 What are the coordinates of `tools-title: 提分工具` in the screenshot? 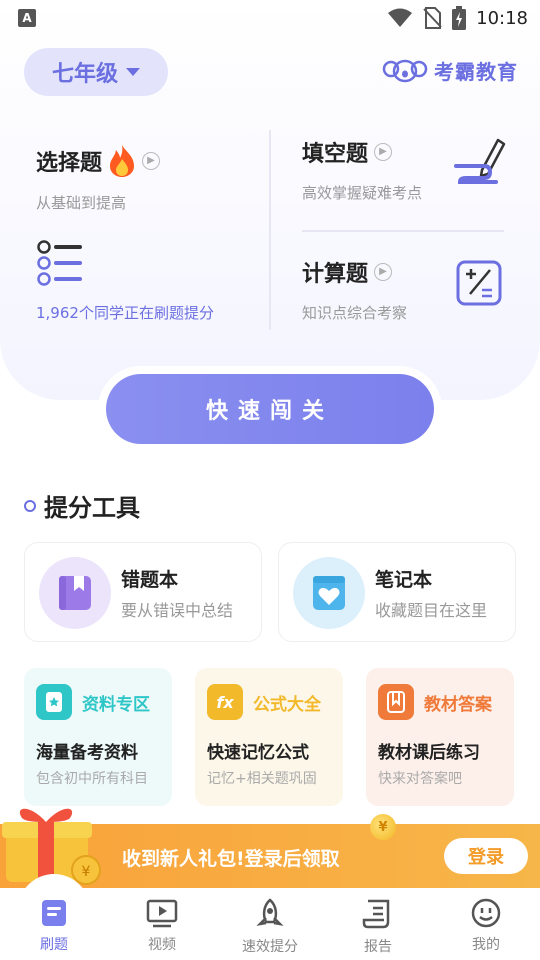 It's located at (92, 508).